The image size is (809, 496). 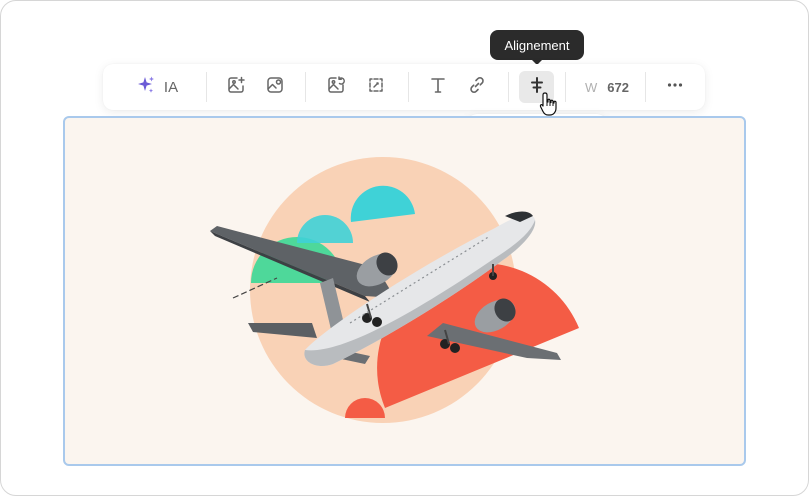 What do you see at coordinates (171, 87) in the screenshot?
I see `ia-label: IA` at bounding box center [171, 87].